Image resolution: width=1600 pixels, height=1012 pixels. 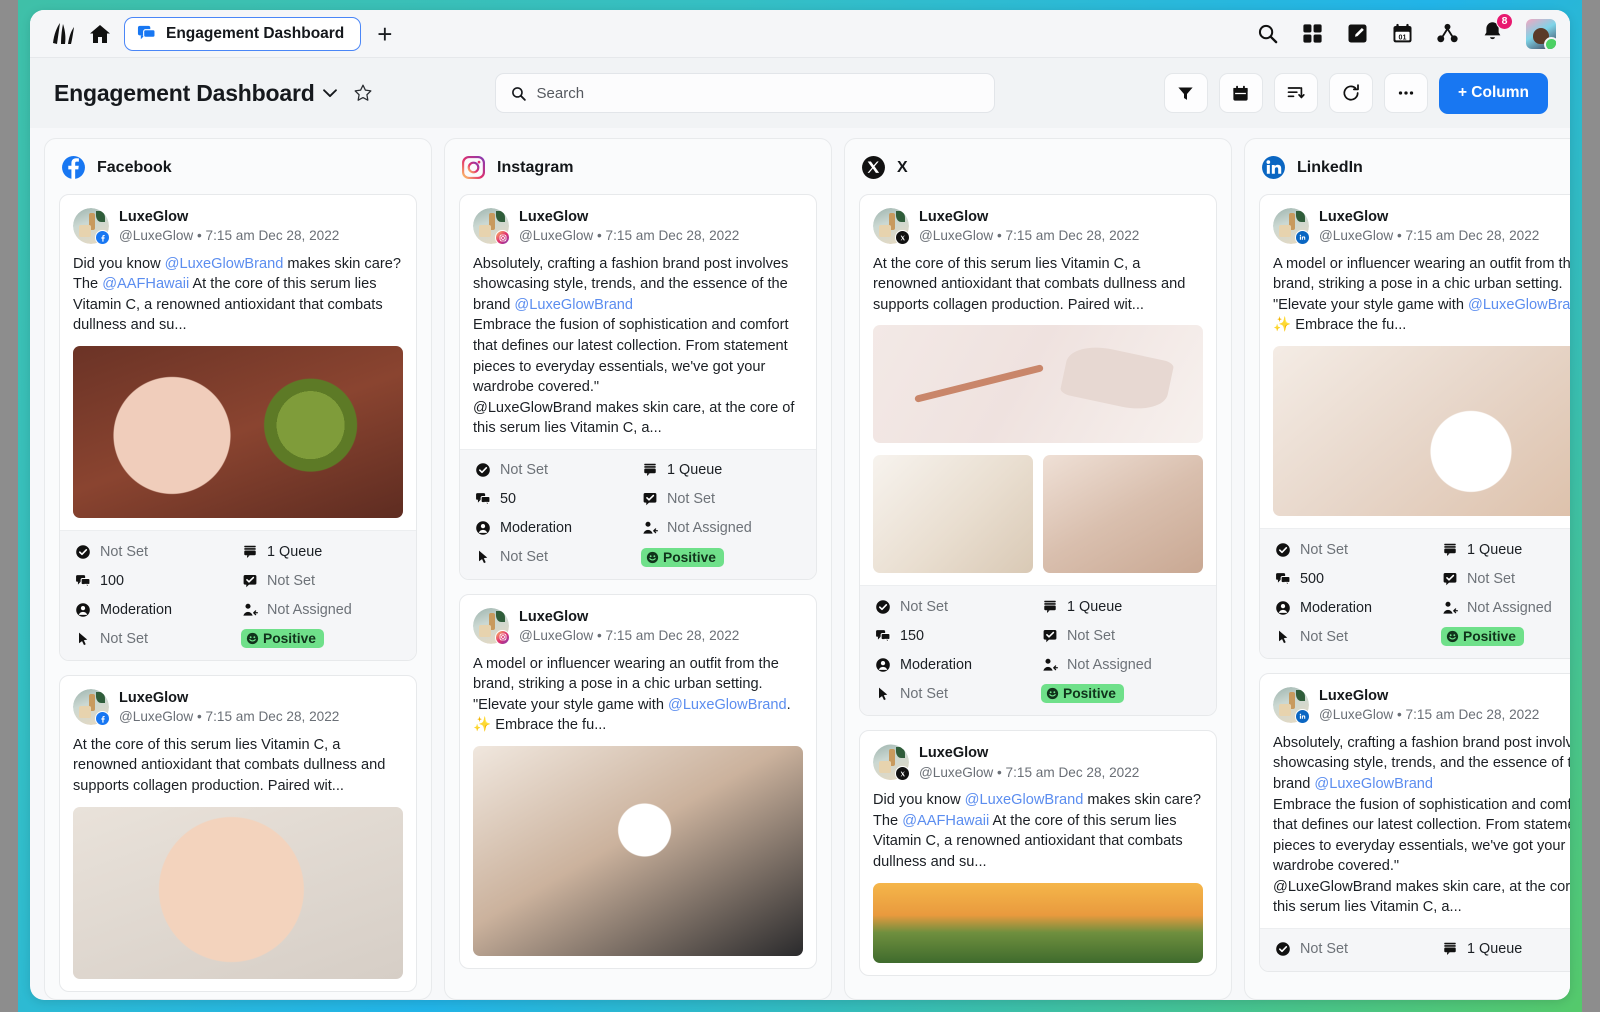 I want to click on dashboard-toolbar: Engagement Dashboard Search + Column, so click(x=800, y=93).